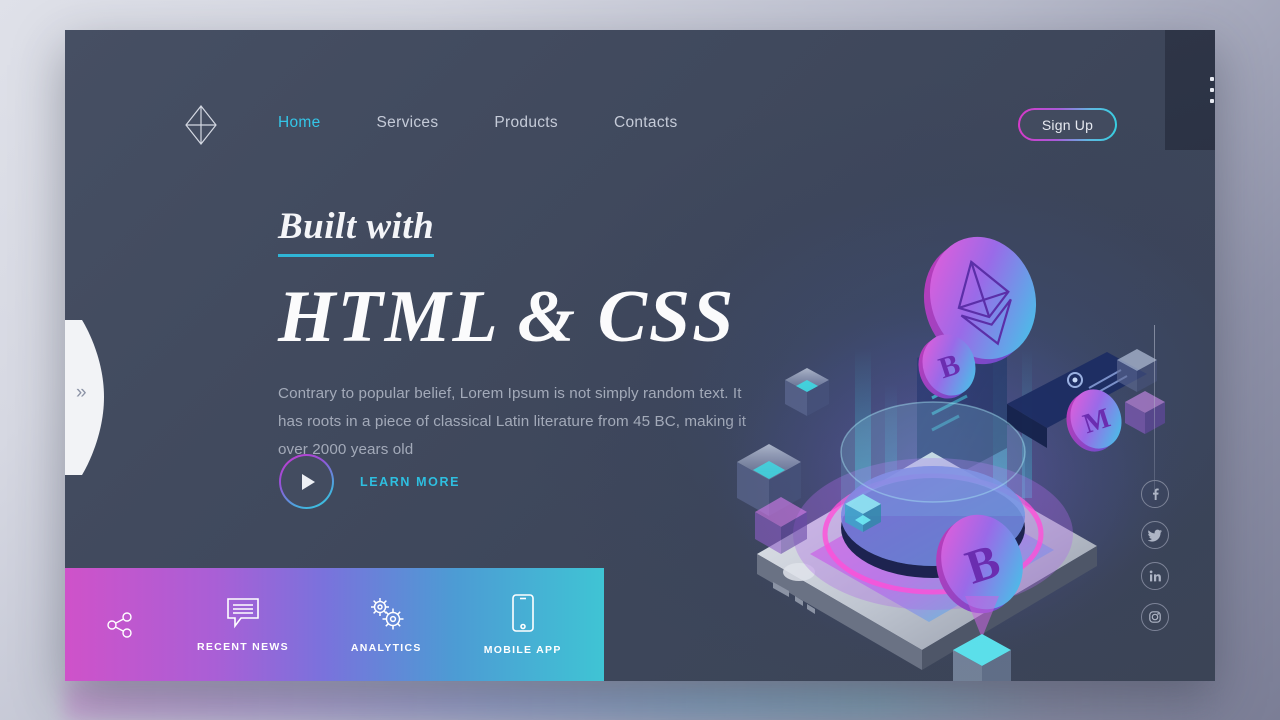 The image size is (1280, 720). I want to click on share-button, so click(120, 625).